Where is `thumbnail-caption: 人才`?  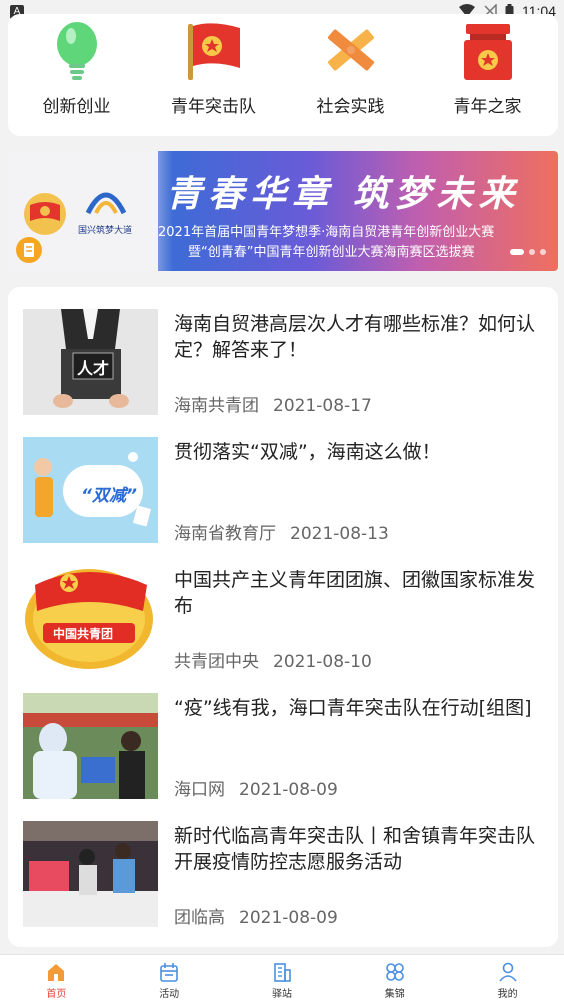 thumbnail-caption: 人才 is located at coordinates (93, 368).